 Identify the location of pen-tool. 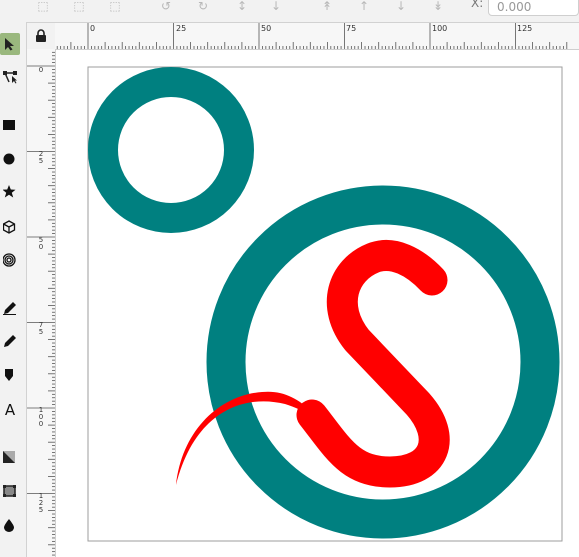
(10, 341).